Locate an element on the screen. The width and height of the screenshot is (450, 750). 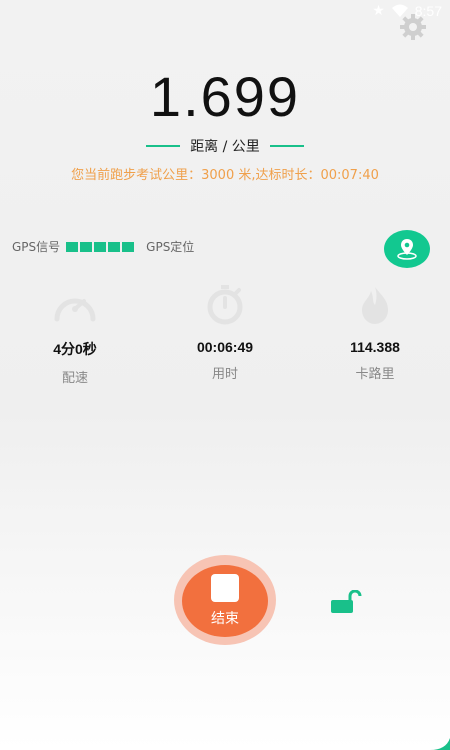
corner-accent is located at coordinates (440, 744).